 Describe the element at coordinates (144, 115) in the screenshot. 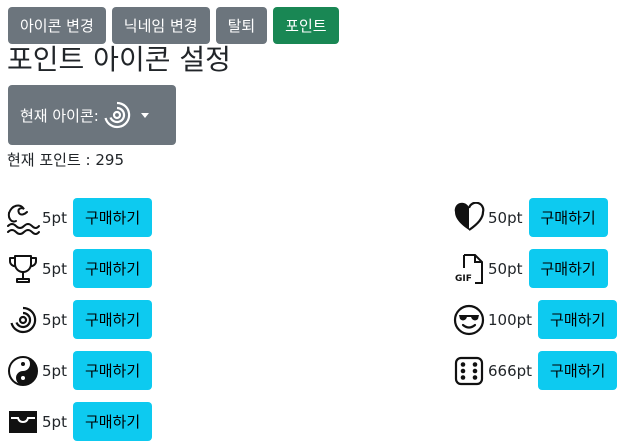

I see `chevron-down-icon` at that location.